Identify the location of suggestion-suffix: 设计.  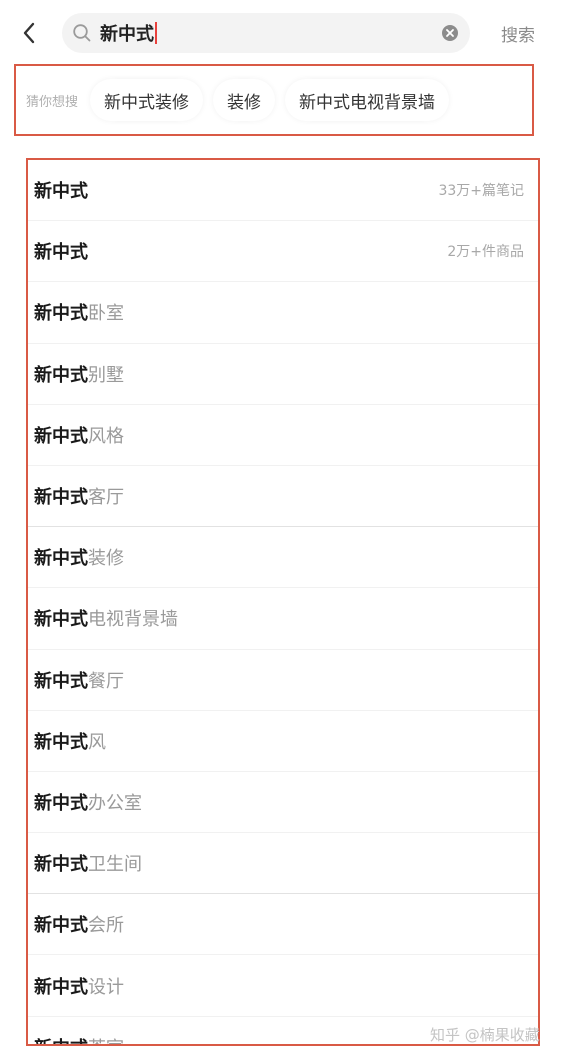
(106, 987).